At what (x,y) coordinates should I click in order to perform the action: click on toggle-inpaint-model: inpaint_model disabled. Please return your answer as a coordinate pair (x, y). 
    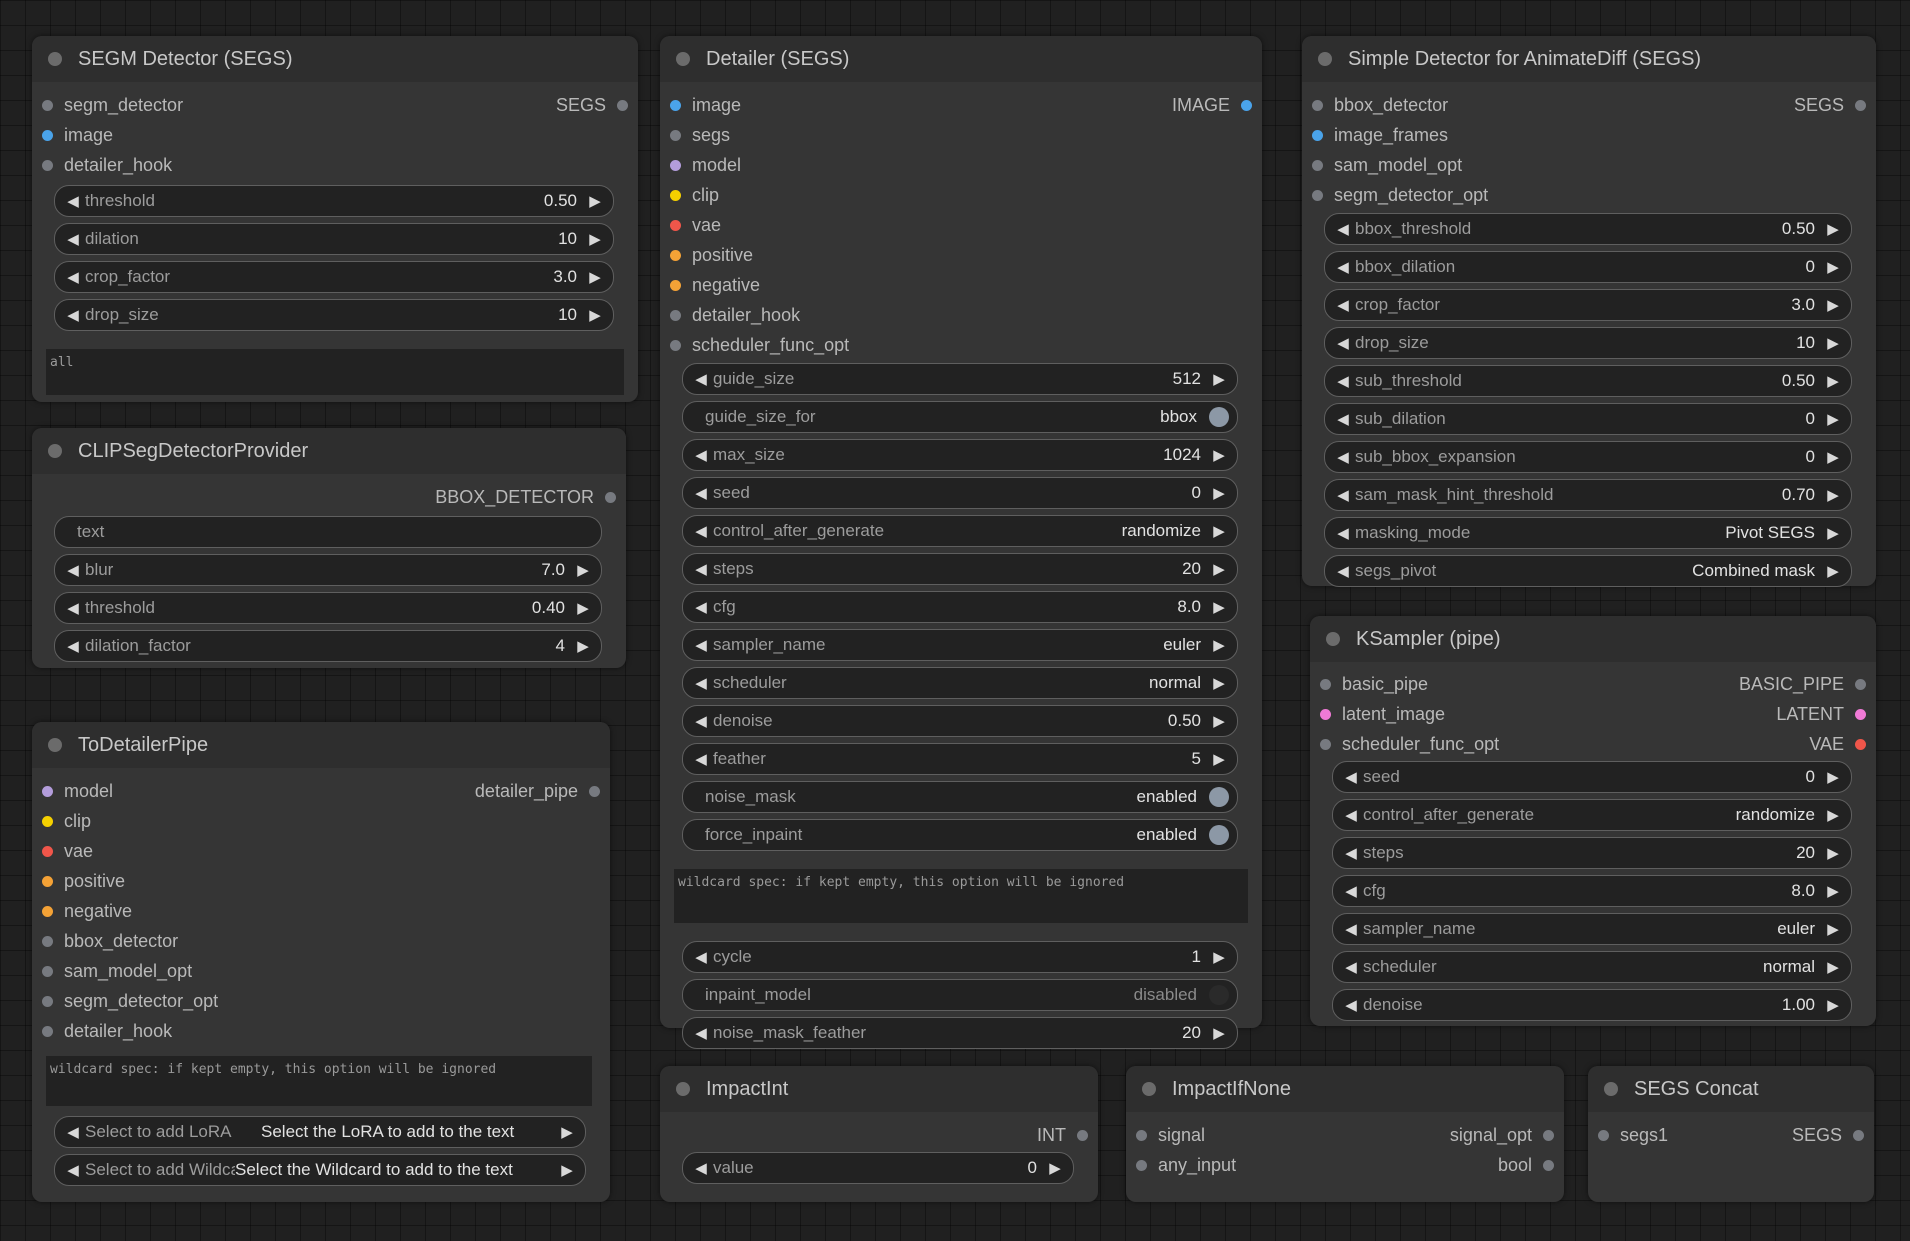
    Looking at the image, I should click on (960, 995).